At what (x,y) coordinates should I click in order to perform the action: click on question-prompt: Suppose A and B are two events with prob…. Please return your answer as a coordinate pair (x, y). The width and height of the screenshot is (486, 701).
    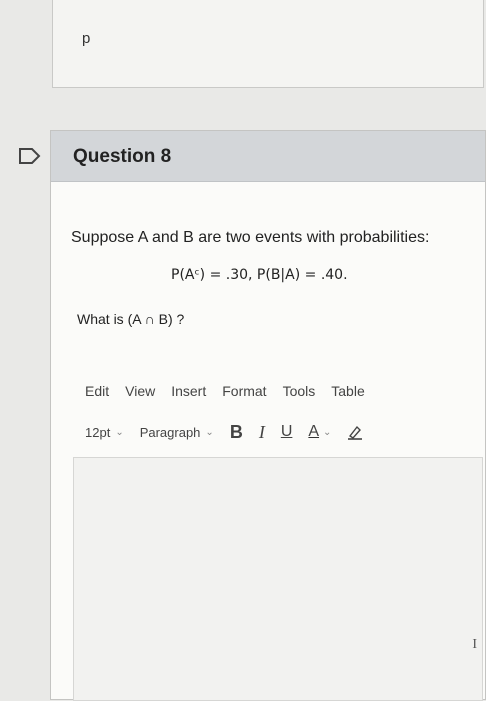
    Looking at the image, I should click on (250, 237).